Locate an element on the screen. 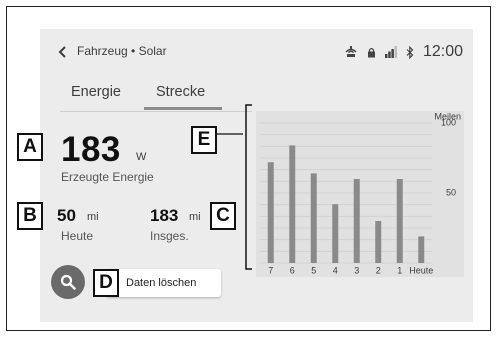  callout-e-bracket is located at coordinates (248, 187).